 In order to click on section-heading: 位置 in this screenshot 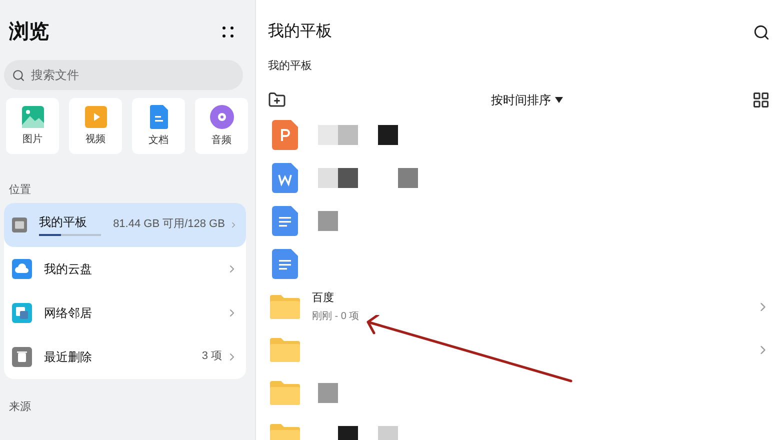, I will do `click(20, 190)`.